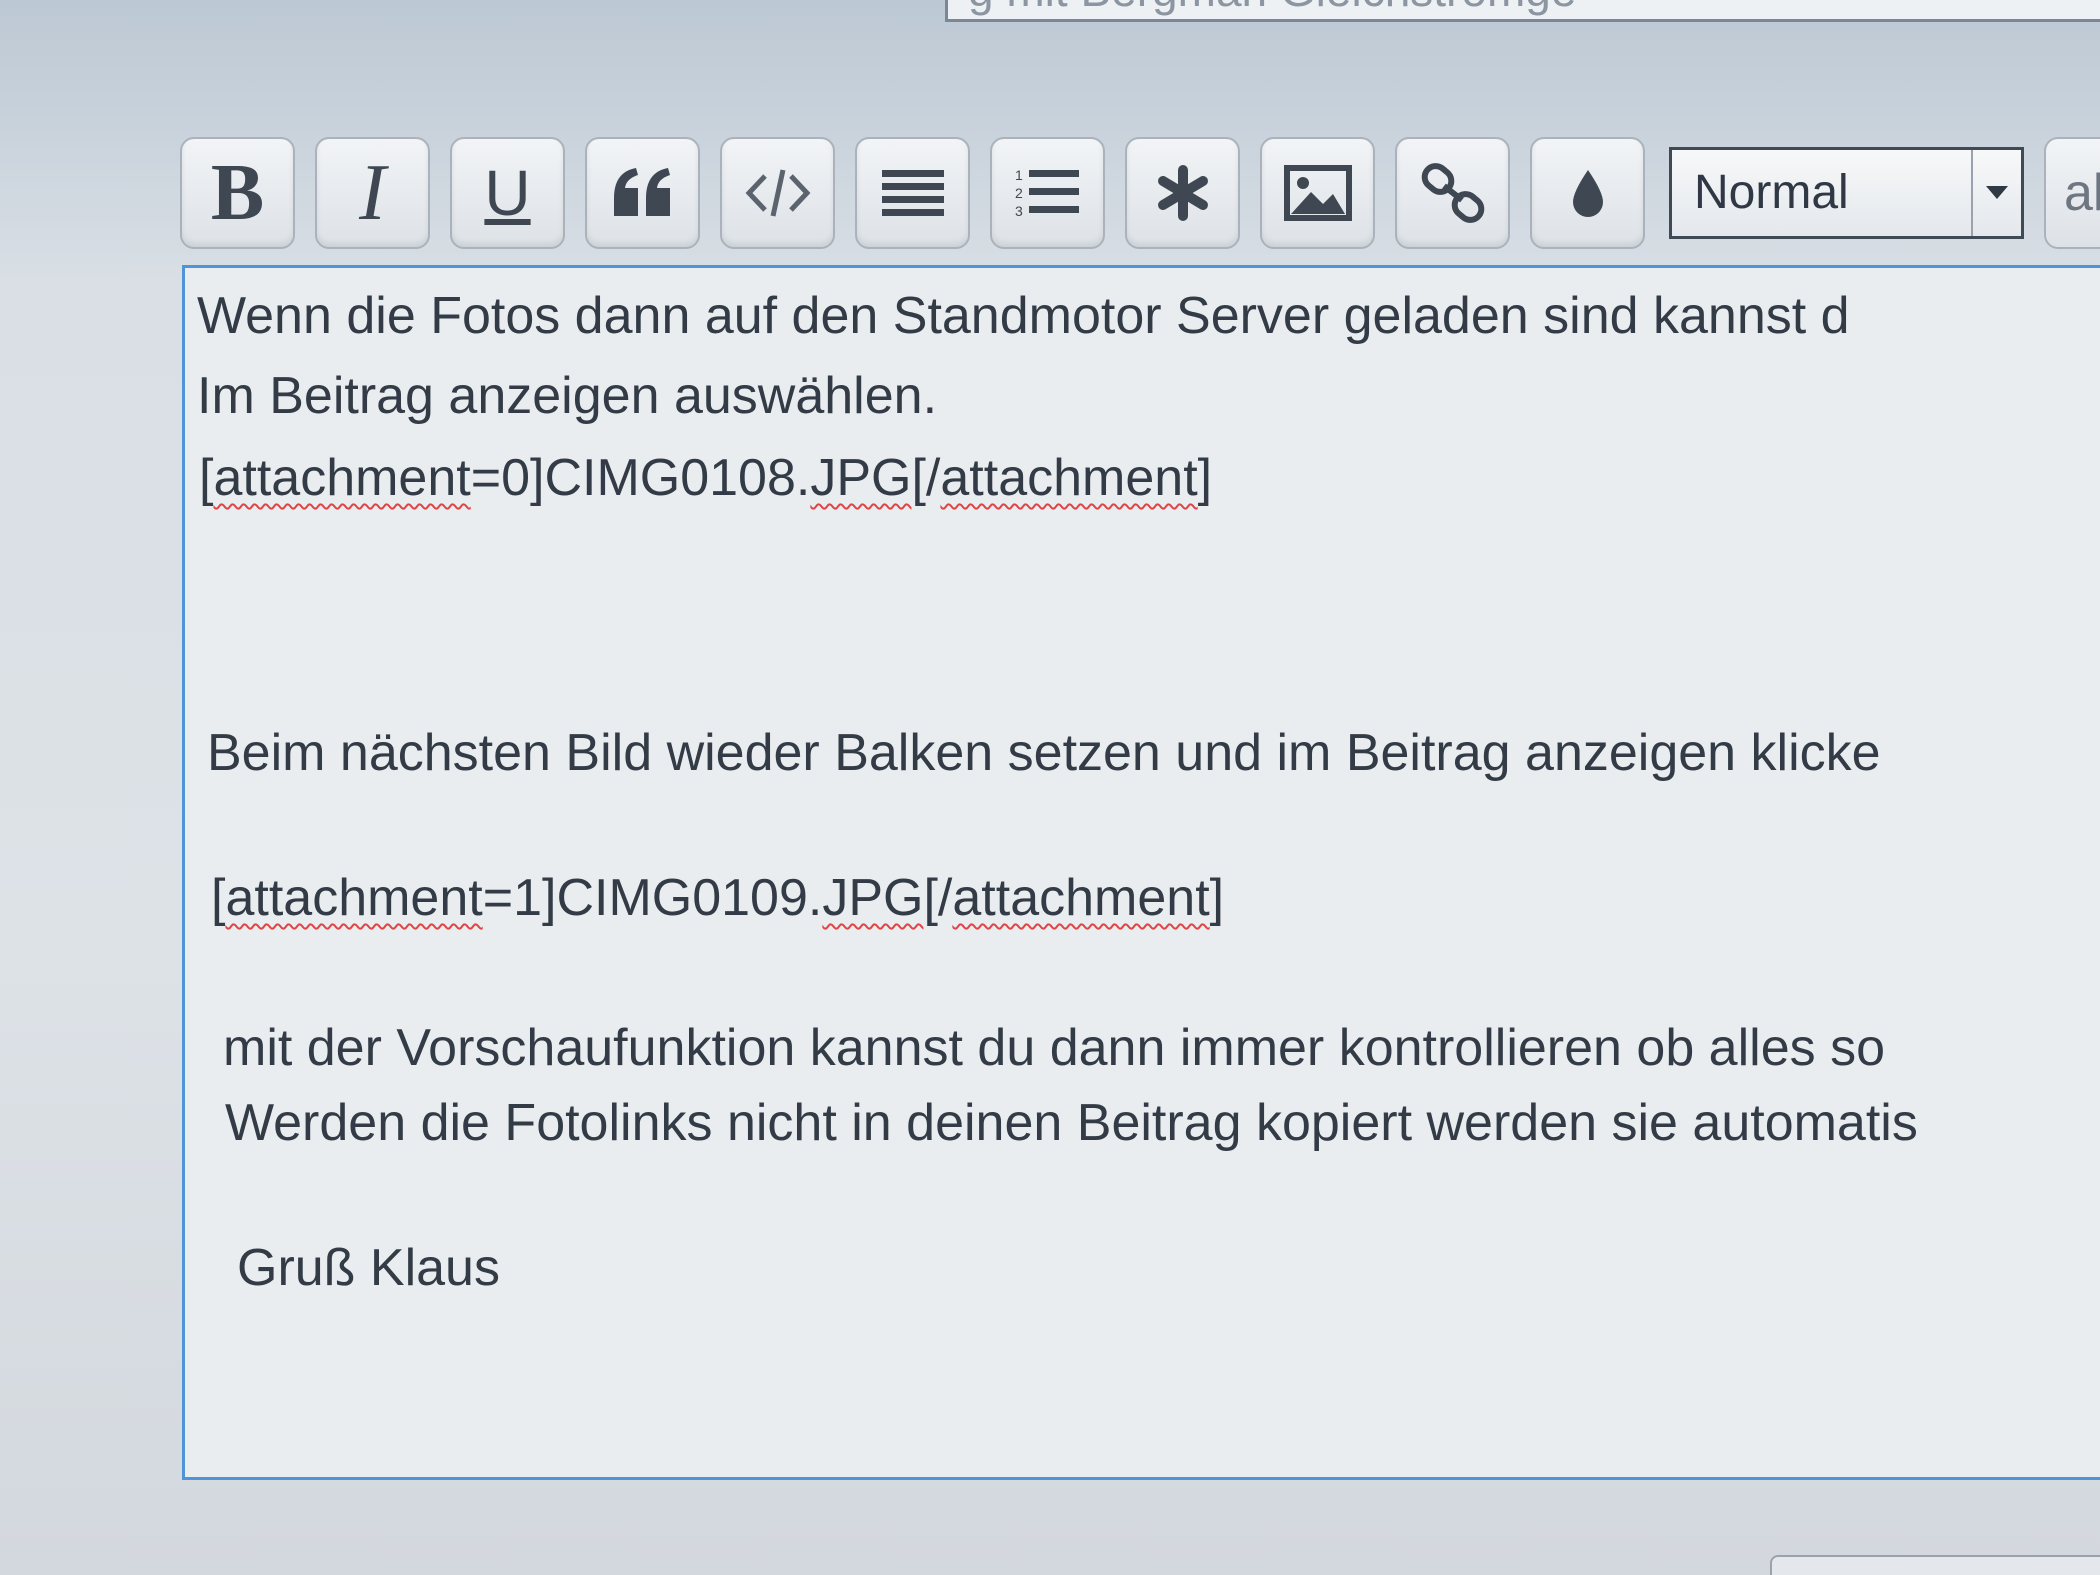 This screenshot has width=2100, height=1575. I want to click on underline-button: U, so click(507, 192).